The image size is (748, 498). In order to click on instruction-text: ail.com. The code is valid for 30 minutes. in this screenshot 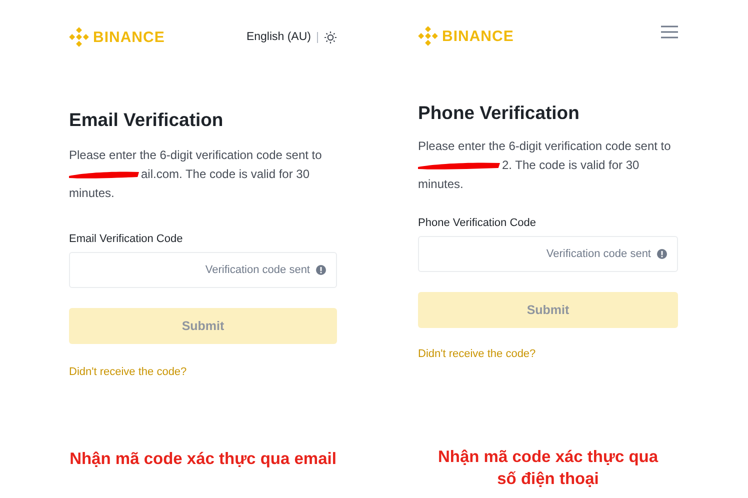, I will do `click(189, 183)`.